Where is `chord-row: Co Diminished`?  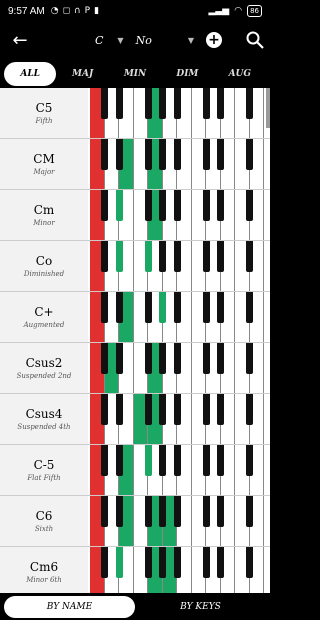 chord-row: Co Diminished is located at coordinates (135, 266).